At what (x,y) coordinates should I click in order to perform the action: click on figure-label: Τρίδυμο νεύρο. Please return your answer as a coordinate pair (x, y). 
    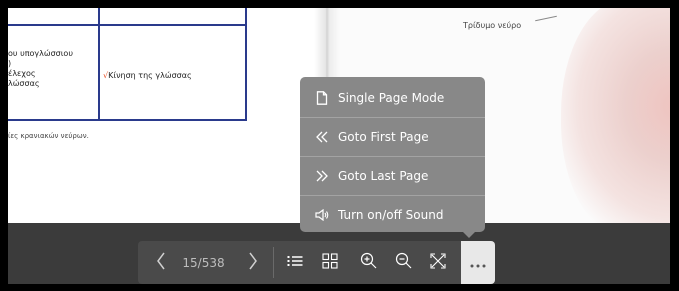
    Looking at the image, I should click on (492, 25).